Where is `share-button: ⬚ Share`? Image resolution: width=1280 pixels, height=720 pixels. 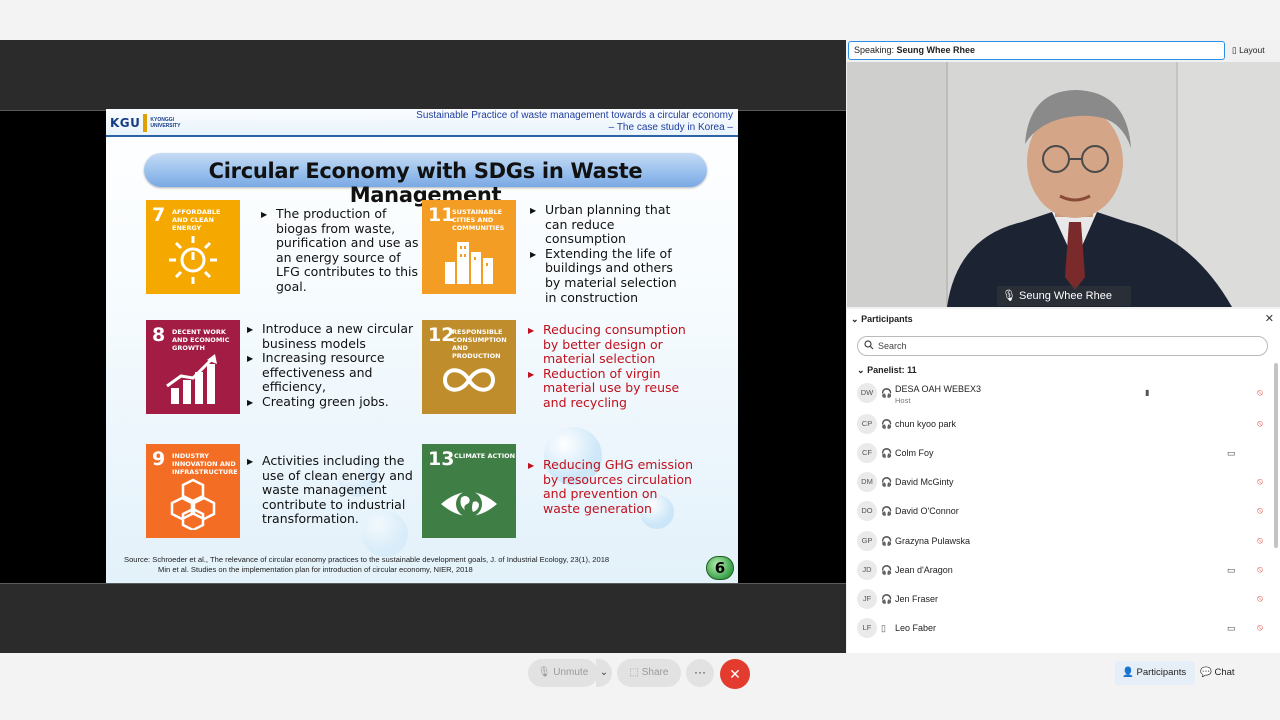
share-button: ⬚ Share is located at coordinates (649, 673).